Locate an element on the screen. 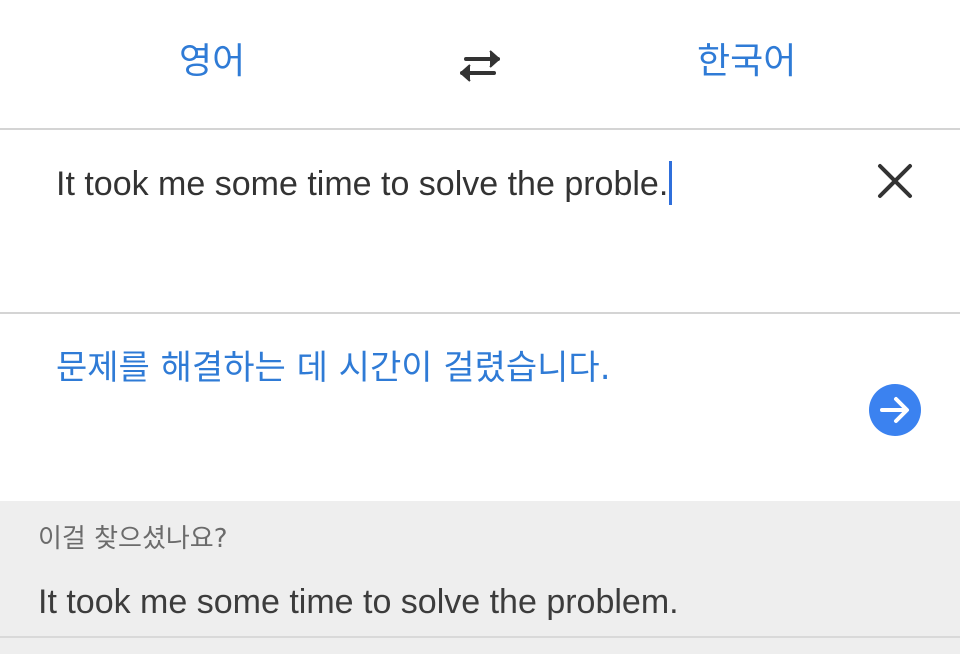  arrow-right-icon is located at coordinates (894, 410).